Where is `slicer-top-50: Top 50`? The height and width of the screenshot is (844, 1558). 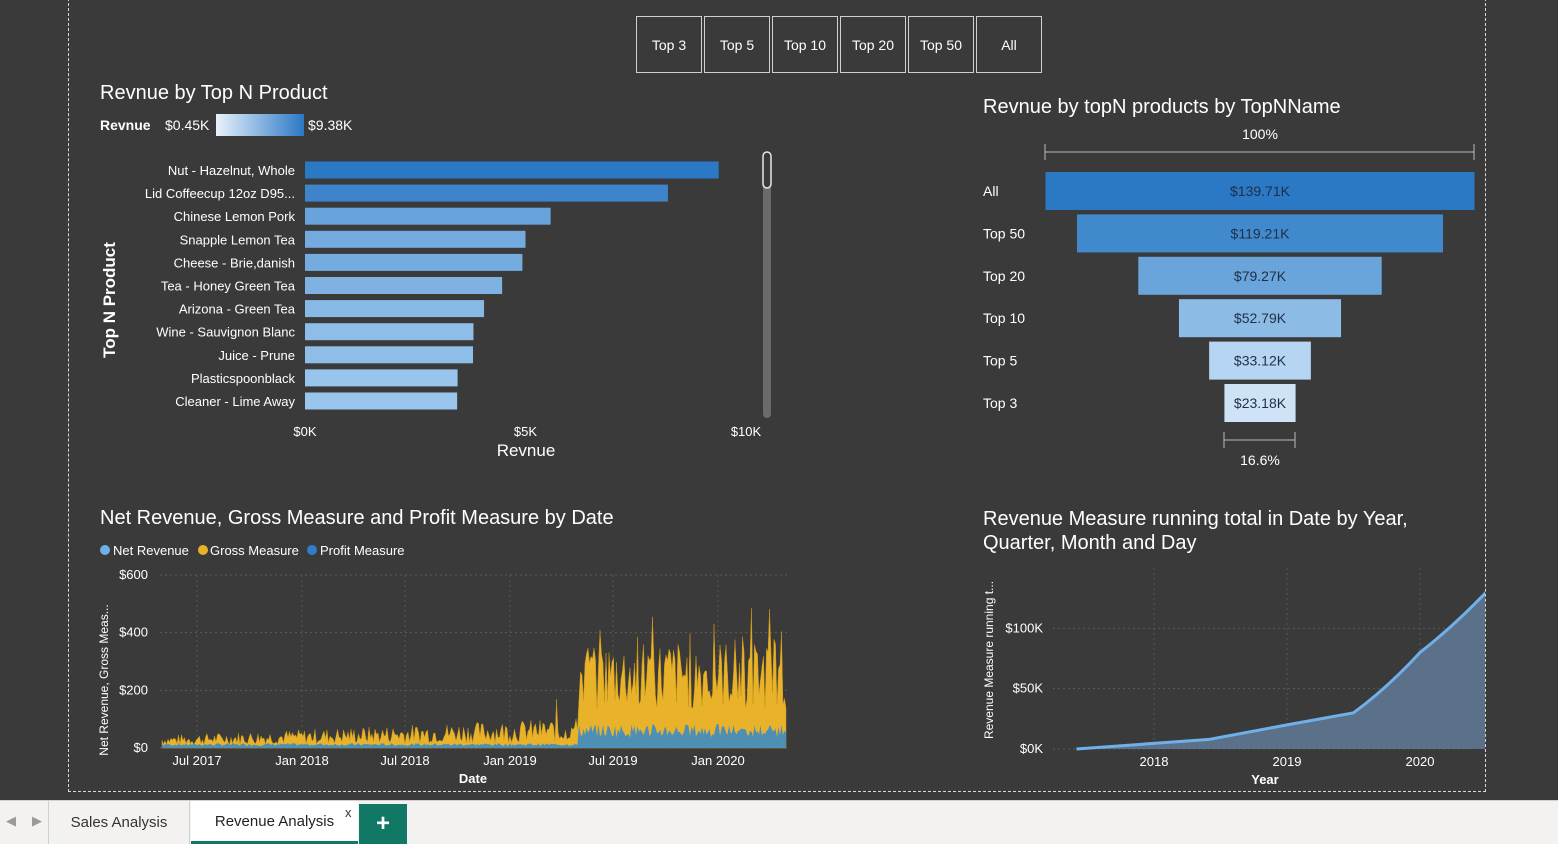 slicer-top-50: Top 50 is located at coordinates (941, 44).